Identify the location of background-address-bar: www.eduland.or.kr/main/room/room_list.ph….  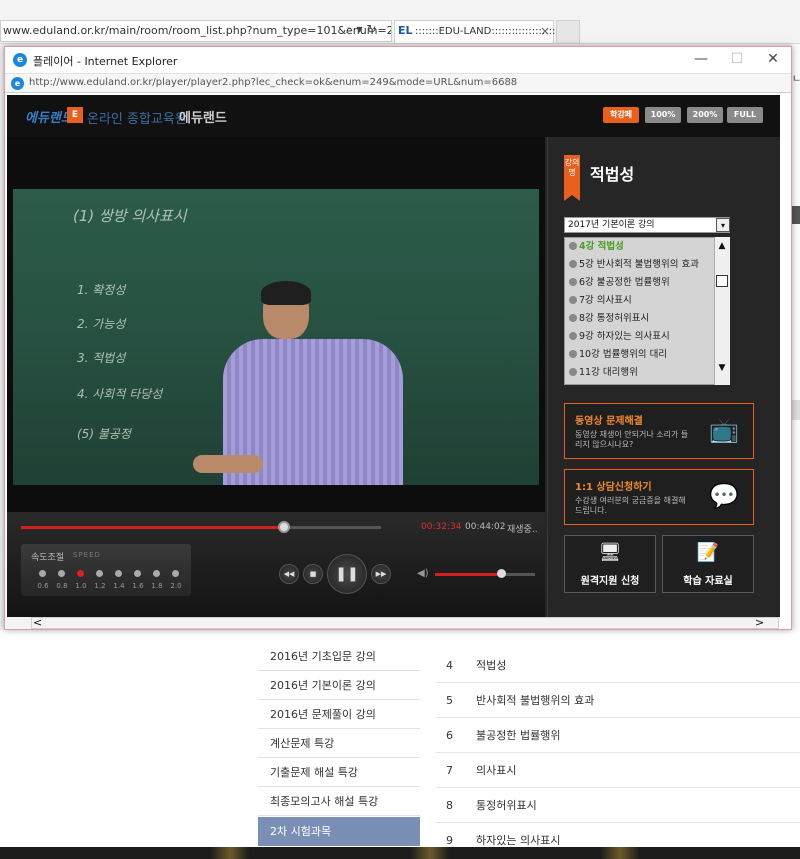
(196, 31).